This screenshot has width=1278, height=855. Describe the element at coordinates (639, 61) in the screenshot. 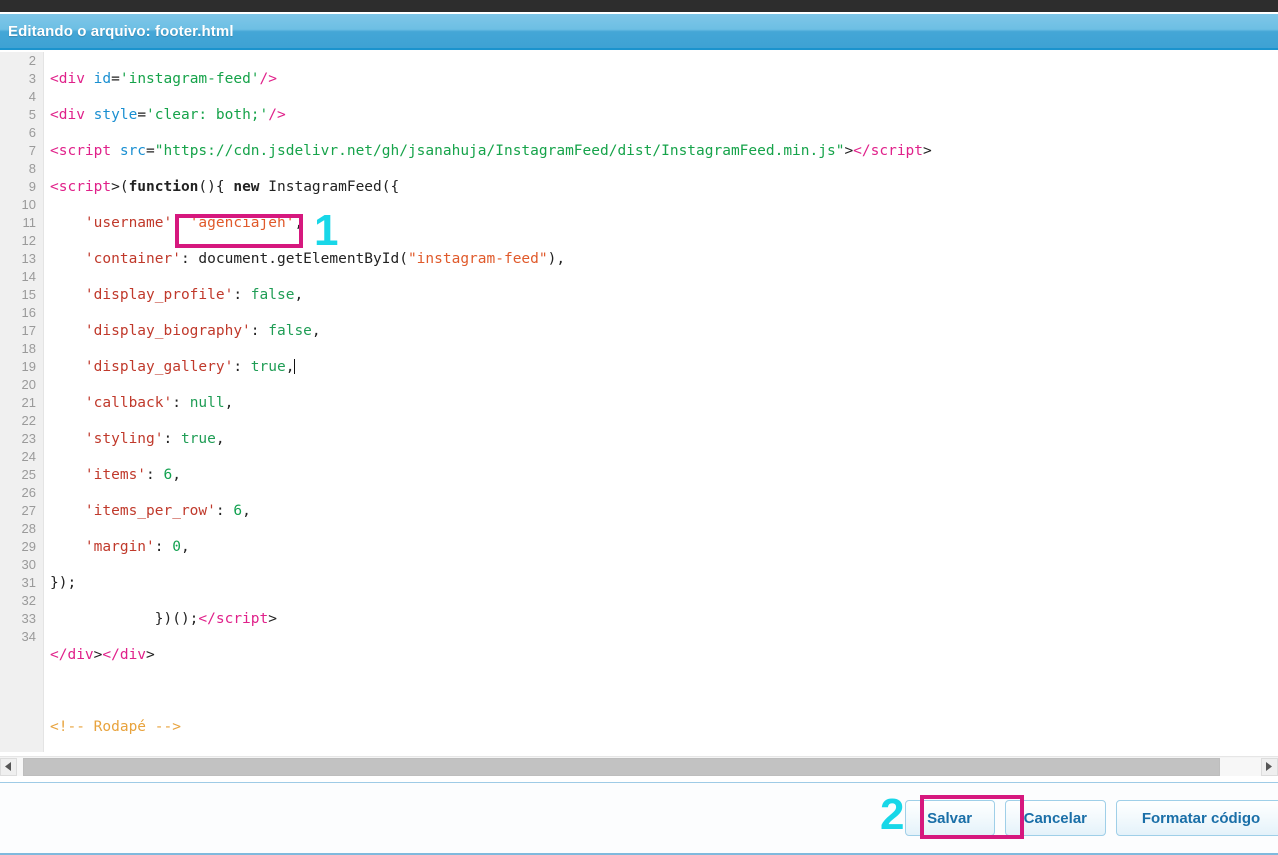

I see `code-line: 2` at that location.